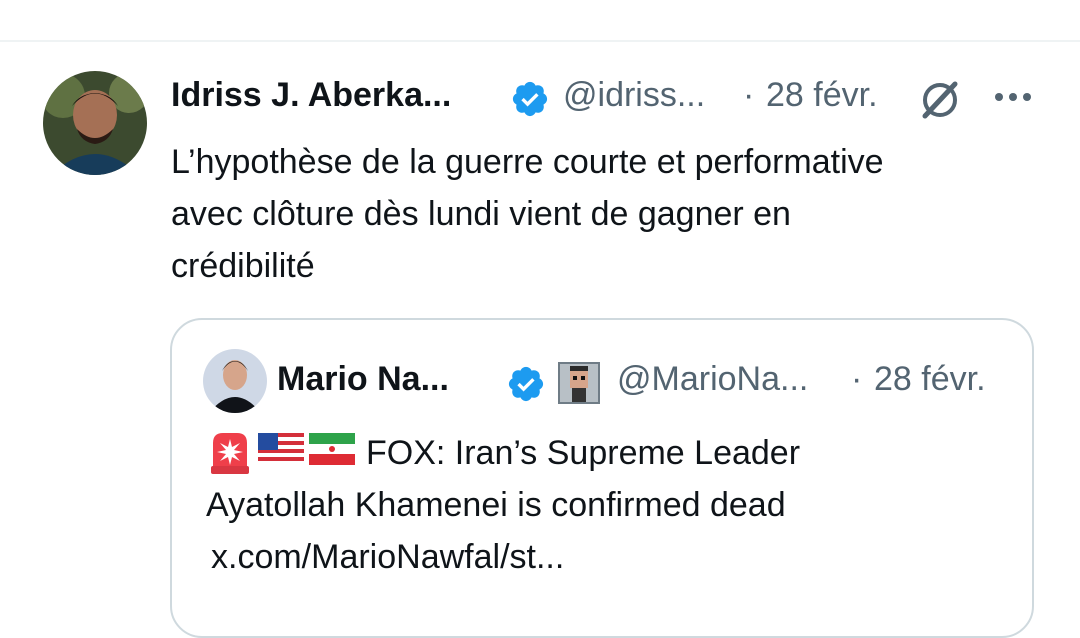 This screenshot has width=1080, height=638. I want to click on more-options-icon, so click(1013, 97).